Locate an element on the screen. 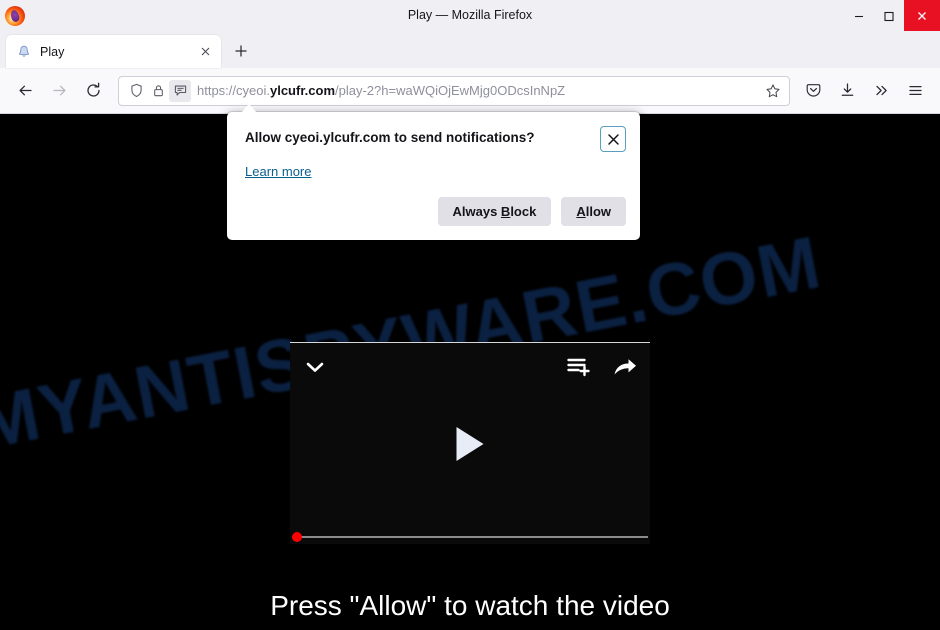 This screenshot has height=630, width=940. window-controls is located at coordinates (892, 15).